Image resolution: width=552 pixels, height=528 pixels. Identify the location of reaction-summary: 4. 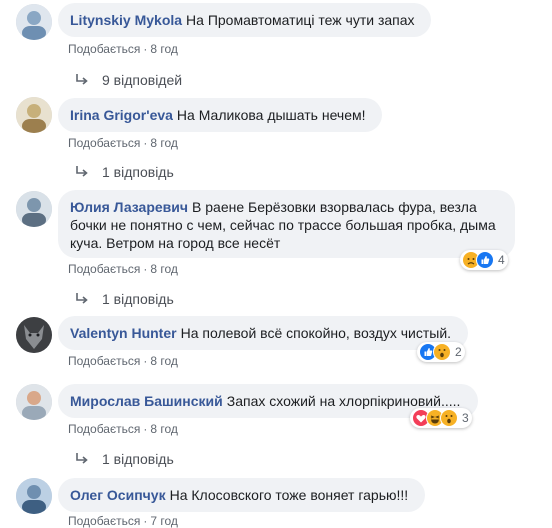
(484, 260).